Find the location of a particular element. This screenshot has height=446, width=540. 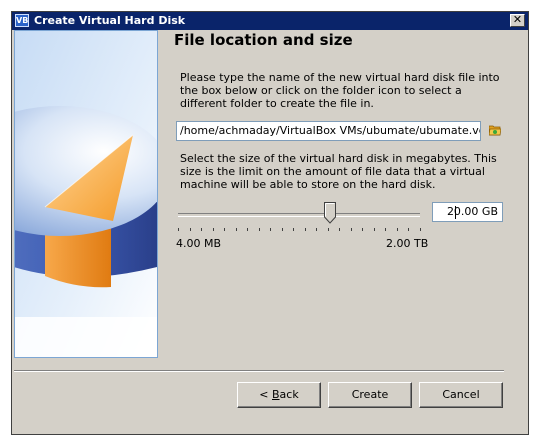

size-input: 20.00 GB is located at coordinates (467, 212).